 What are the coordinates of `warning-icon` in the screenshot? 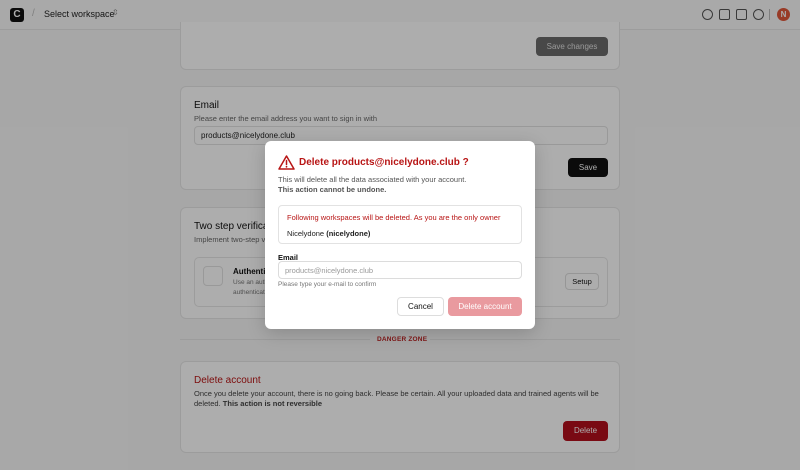 It's located at (286, 162).